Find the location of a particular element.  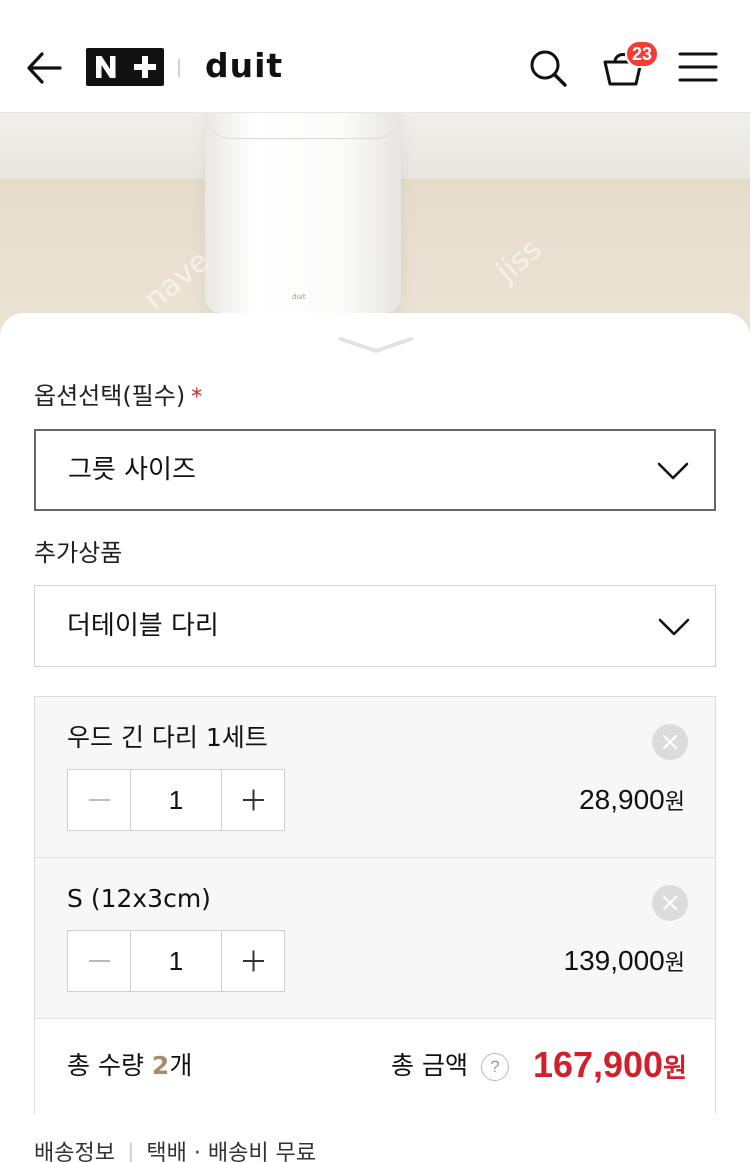

item-price: 139,000원 is located at coordinates (624, 962).